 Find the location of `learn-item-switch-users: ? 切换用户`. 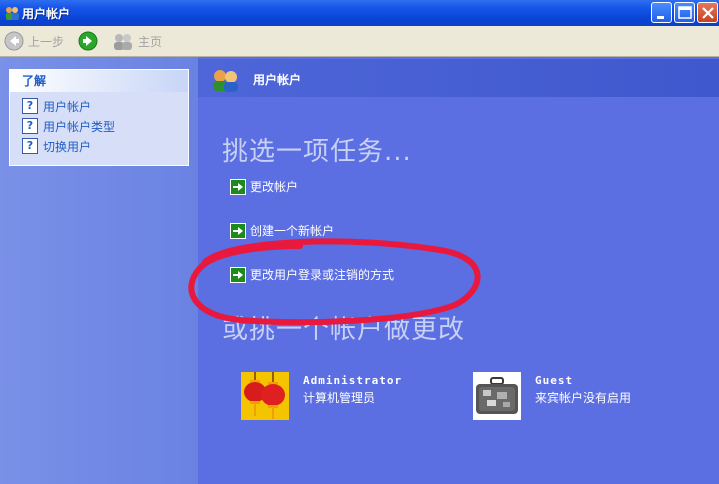

learn-item-switch-users: ? 切换用户 is located at coordinates (99, 146).